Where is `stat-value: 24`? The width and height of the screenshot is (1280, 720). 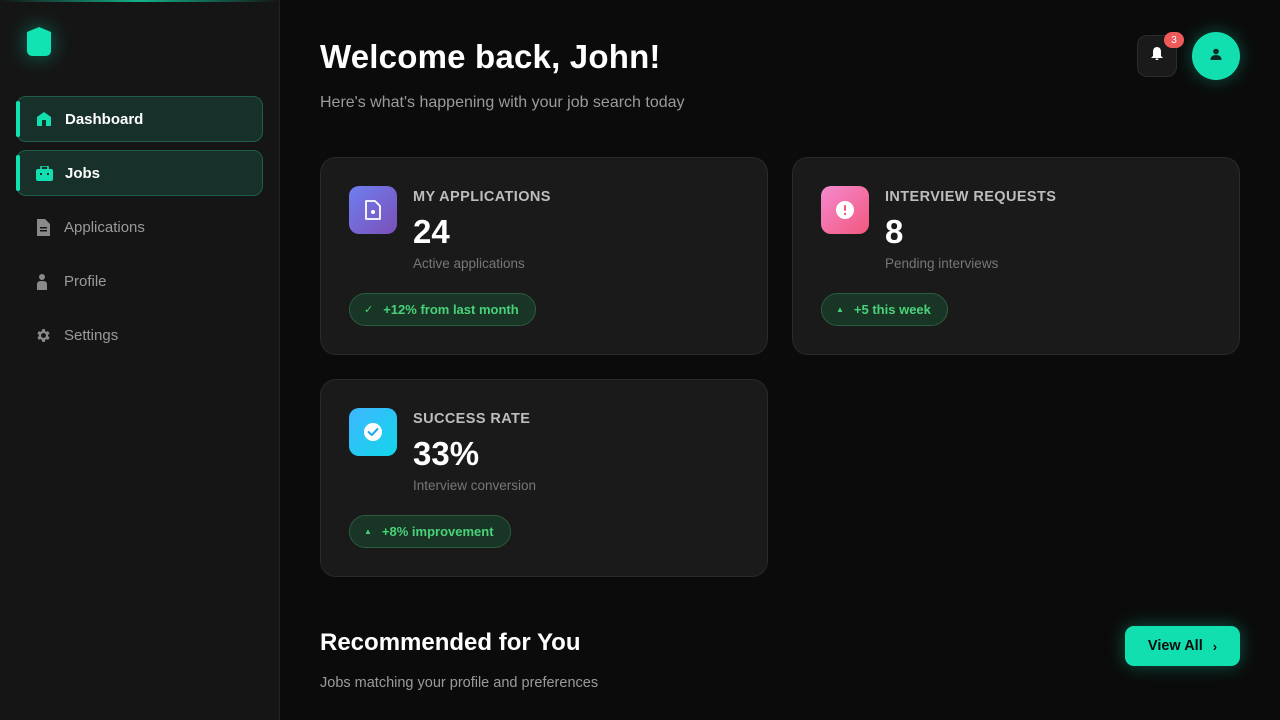 stat-value: 24 is located at coordinates (431, 231).